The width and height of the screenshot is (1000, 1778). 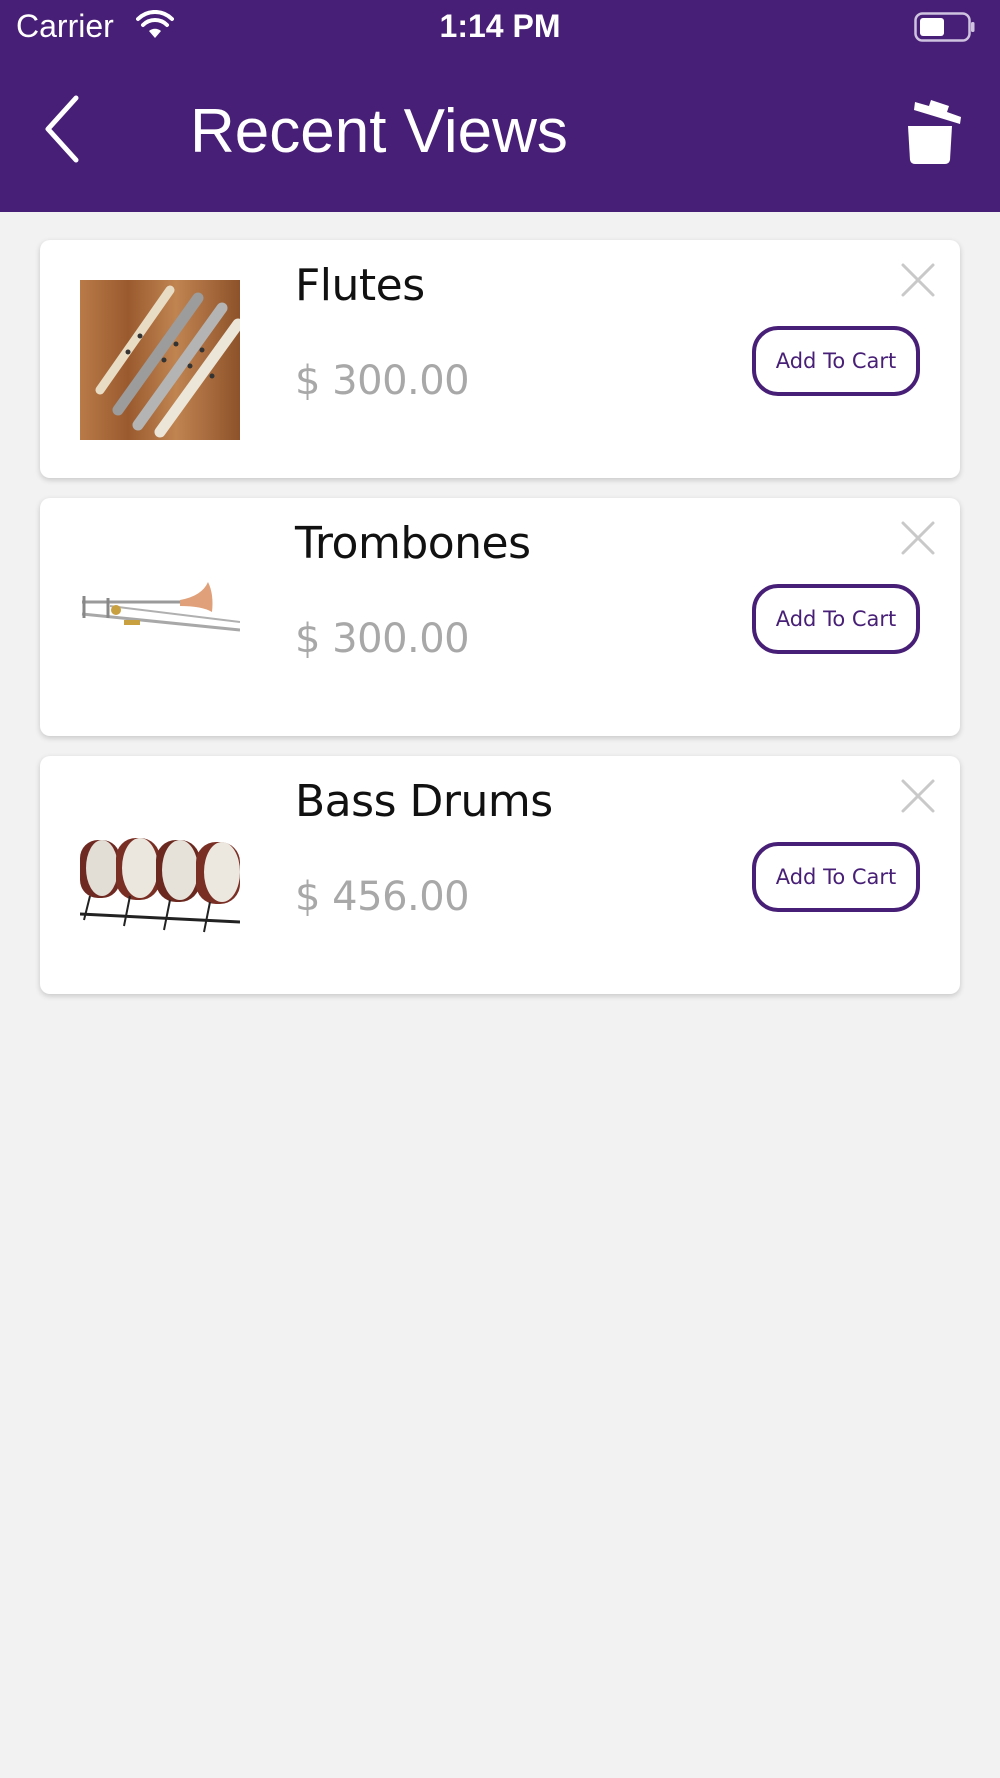 I want to click on app-header: Carrier 1:14 PM Recent Views, so click(x=500, y=106).